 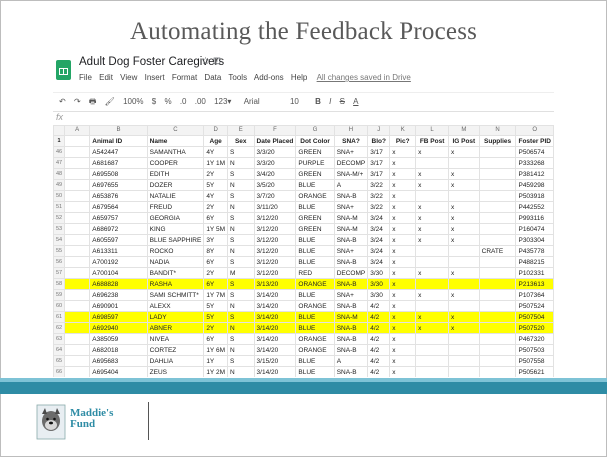 What do you see at coordinates (175, 306) in the screenshot?
I see `cell-name: ALEXX` at bounding box center [175, 306].